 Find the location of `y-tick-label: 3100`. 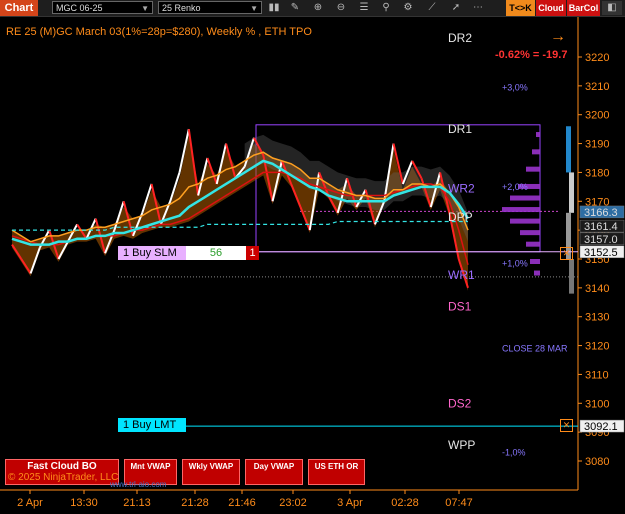

y-tick-label: 3100 is located at coordinates (597, 404).